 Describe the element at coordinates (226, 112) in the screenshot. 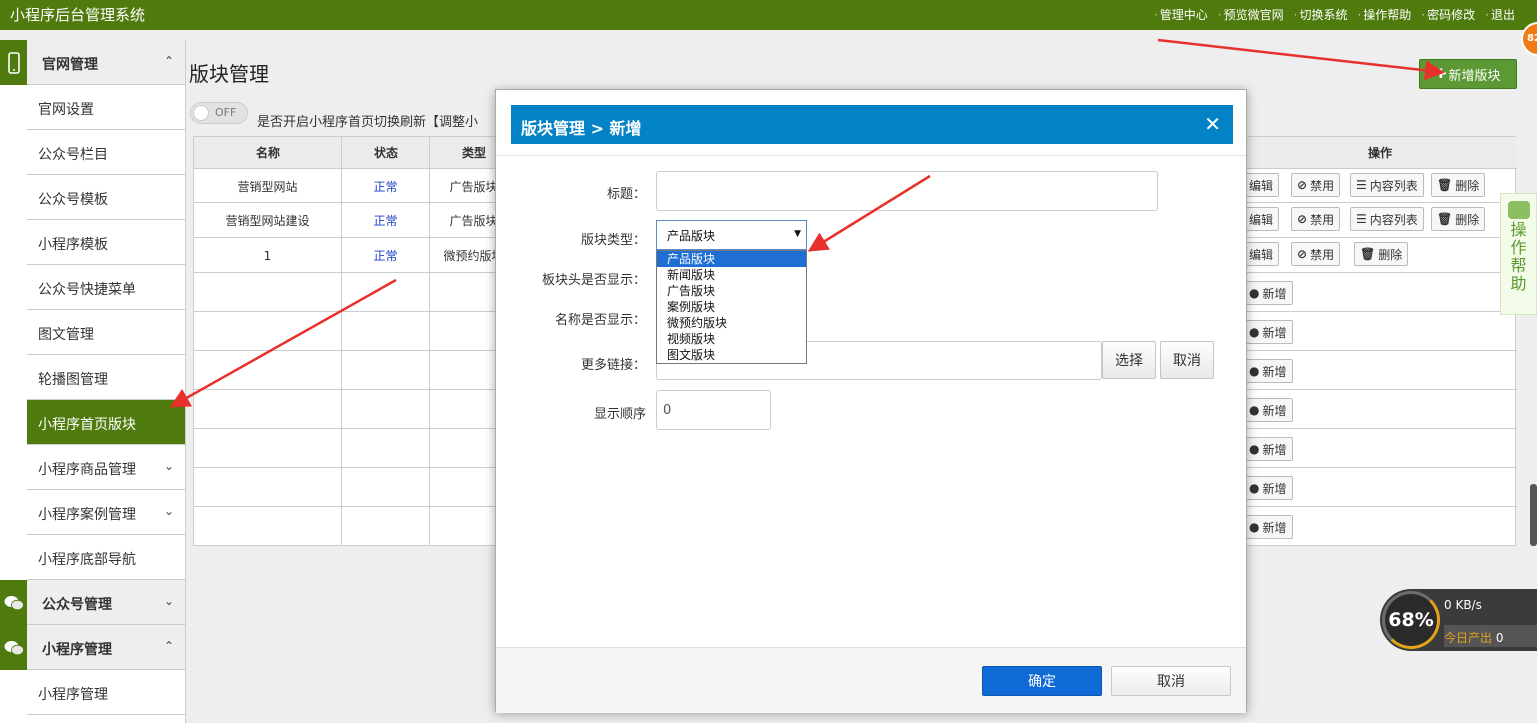

I see `toggle-state: OFF` at that location.